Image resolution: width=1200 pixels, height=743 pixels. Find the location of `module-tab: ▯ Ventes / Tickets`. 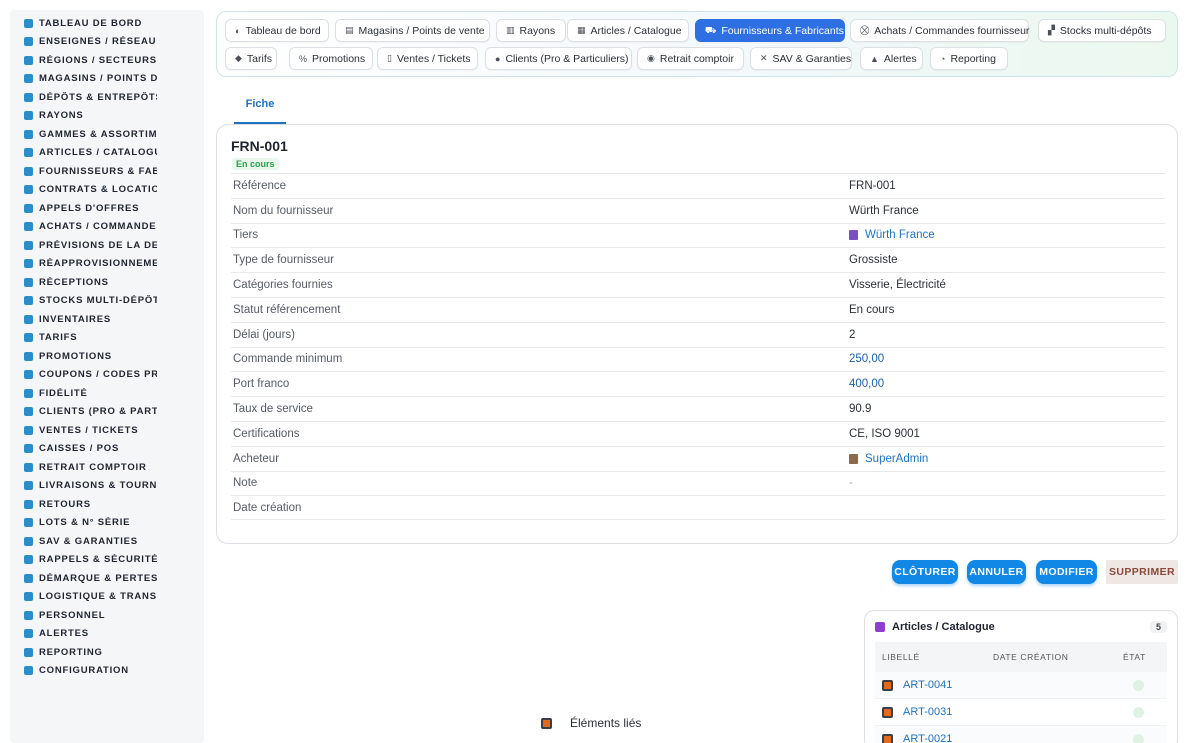

module-tab: ▯ Ventes / Tickets is located at coordinates (427, 58).